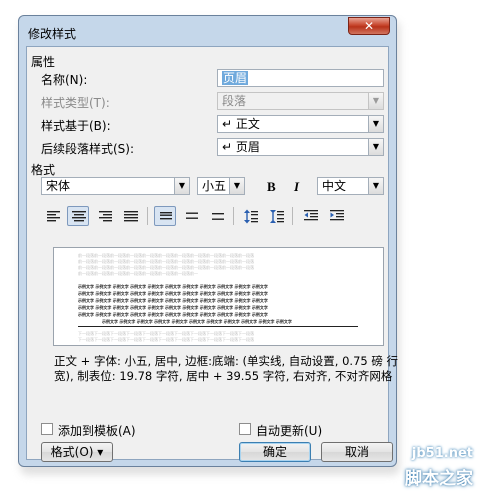 This screenshot has width=481, height=491. Describe the element at coordinates (334, 186) in the screenshot. I see `script-value: 中文` at that location.